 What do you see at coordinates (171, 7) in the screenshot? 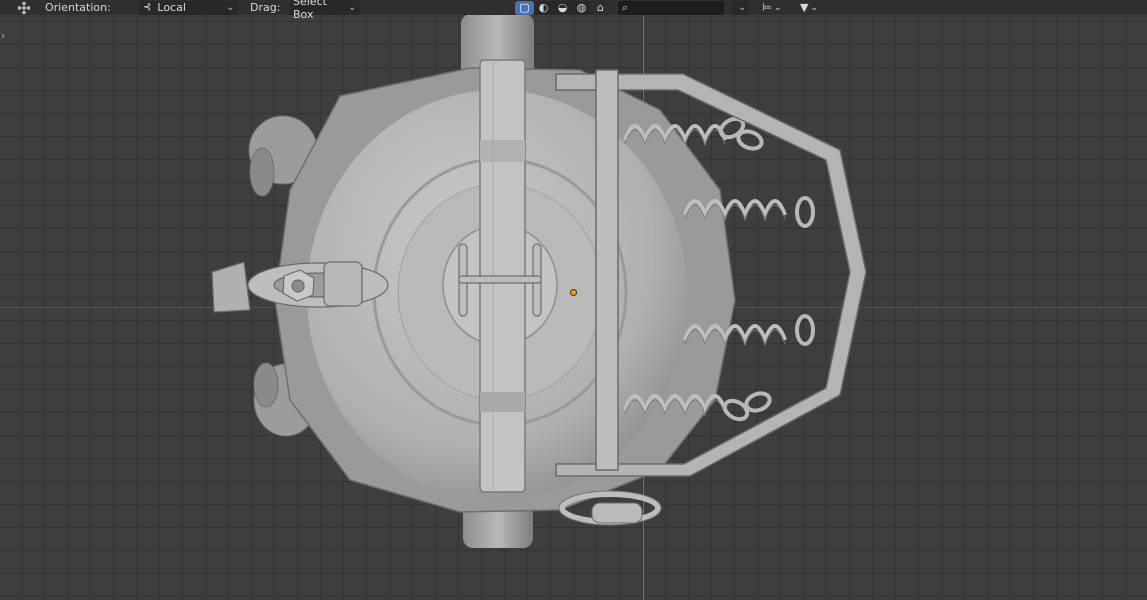
I see `orientation-value: Local` at bounding box center [171, 7].